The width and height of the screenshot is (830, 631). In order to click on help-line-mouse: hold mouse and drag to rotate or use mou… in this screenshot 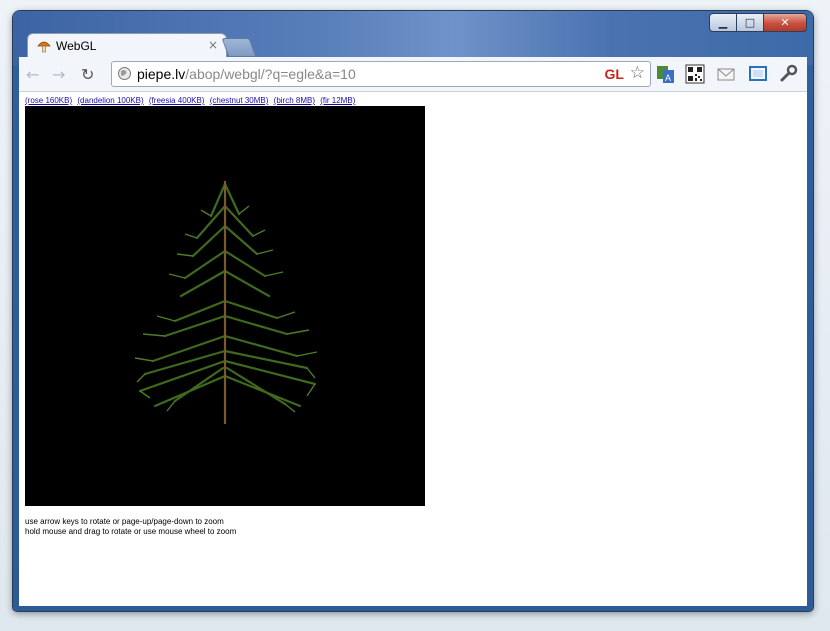, I will do `click(131, 531)`.